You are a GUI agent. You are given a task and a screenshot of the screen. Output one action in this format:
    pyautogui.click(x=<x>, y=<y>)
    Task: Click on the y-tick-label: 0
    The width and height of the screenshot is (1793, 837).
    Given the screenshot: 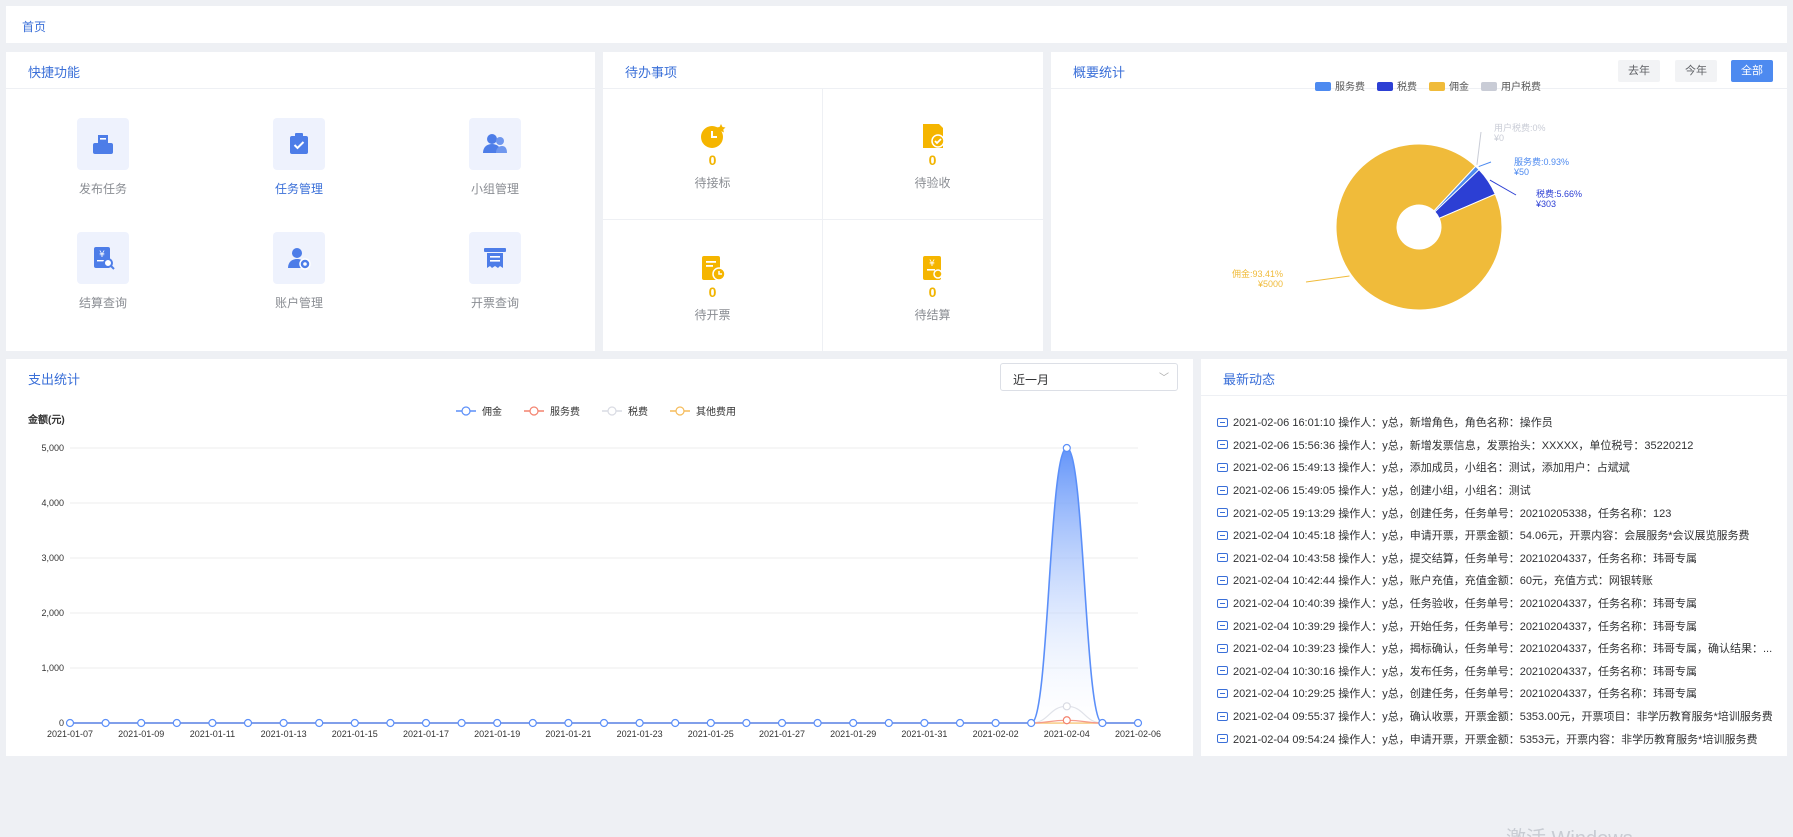 What is the action you would take?
    pyautogui.click(x=61, y=723)
    